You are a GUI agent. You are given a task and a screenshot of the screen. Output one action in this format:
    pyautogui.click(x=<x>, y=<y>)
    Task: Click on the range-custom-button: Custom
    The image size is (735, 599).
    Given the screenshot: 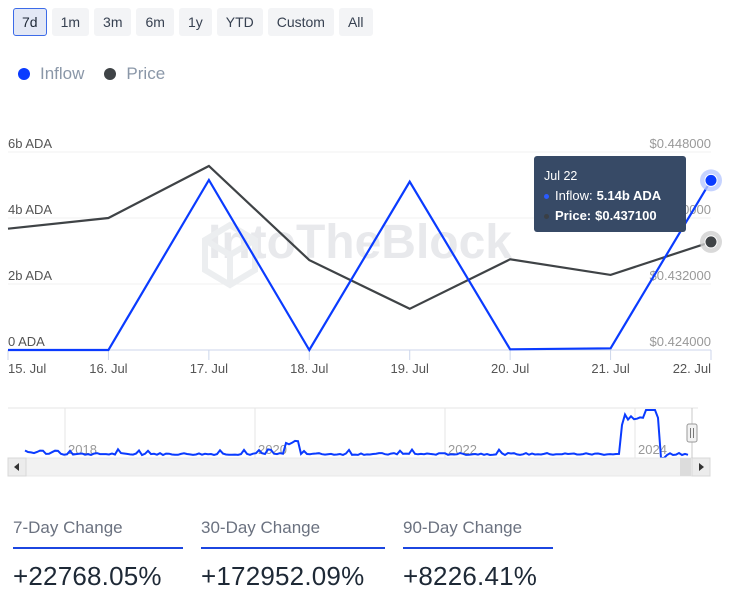 What is the action you would take?
    pyautogui.click(x=300, y=22)
    